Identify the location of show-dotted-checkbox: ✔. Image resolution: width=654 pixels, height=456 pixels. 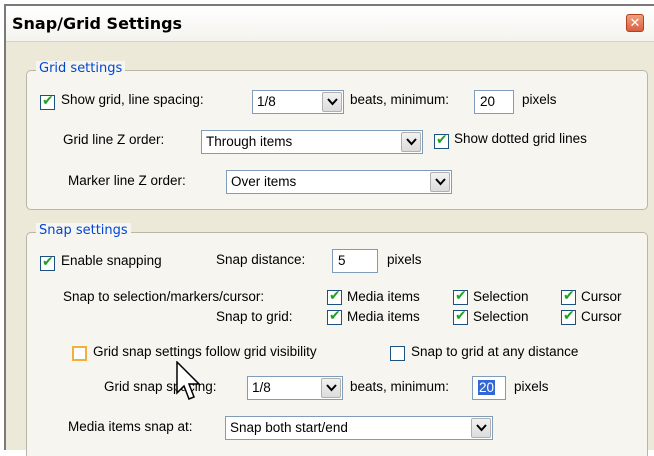
(441, 140).